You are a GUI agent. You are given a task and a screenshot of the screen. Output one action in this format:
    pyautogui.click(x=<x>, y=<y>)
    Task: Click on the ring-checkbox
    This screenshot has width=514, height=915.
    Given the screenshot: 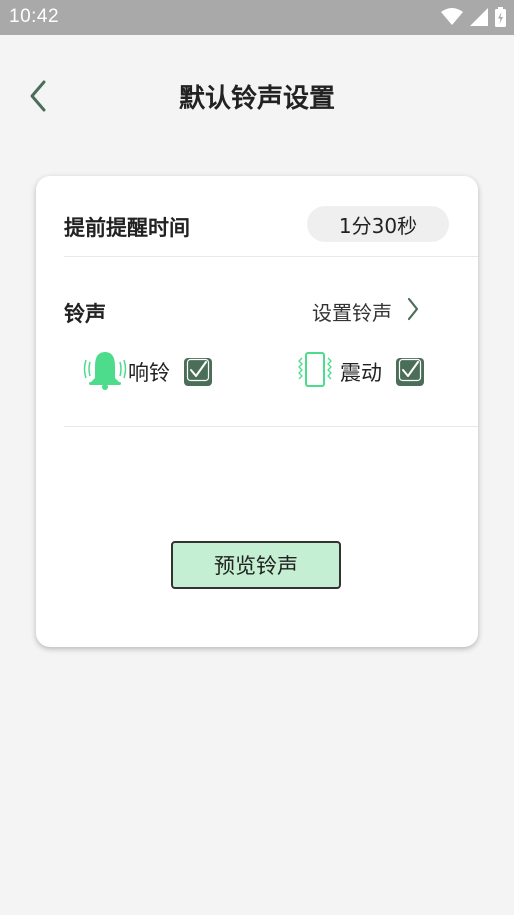 What is the action you would take?
    pyautogui.click(x=198, y=372)
    